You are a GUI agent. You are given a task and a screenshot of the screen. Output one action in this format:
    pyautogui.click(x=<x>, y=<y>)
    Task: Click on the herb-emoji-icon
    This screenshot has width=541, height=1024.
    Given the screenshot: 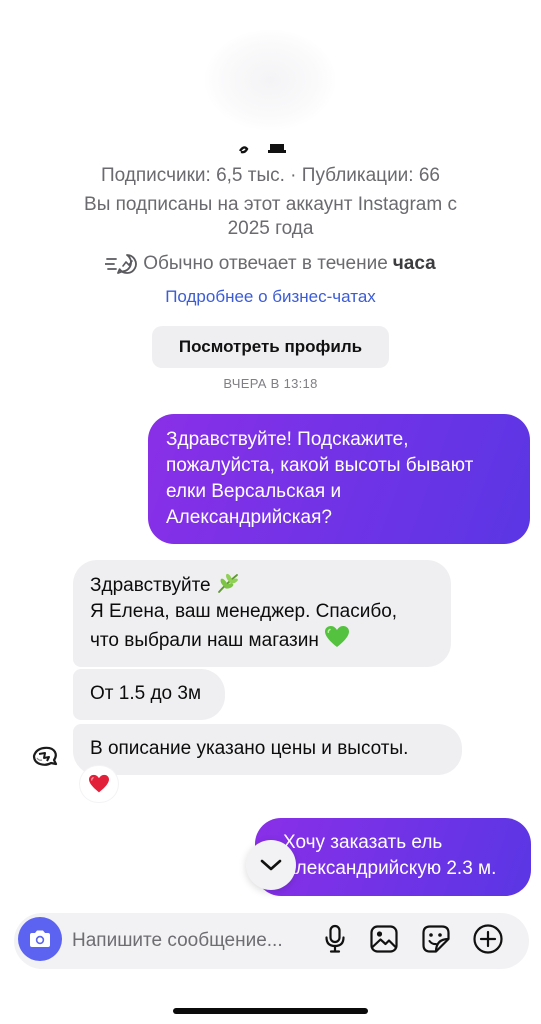 What is the action you would take?
    pyautogui.click(x=227, y=583)
    